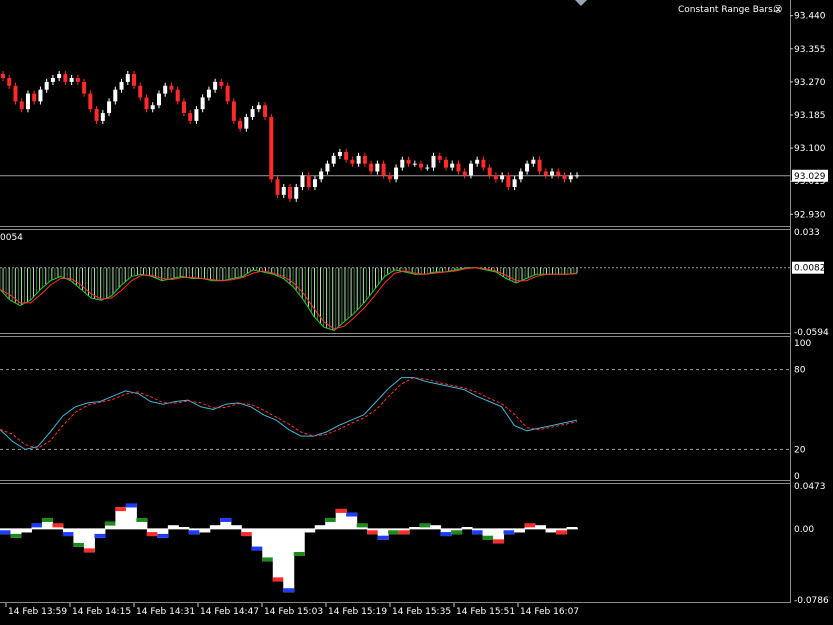 This screenshot has height=625, width=833. What do you see at coordinates (293, 612) in the screenshot?
I see `time-label: 14 Feb 15:03` at bounding box center [293, 612].